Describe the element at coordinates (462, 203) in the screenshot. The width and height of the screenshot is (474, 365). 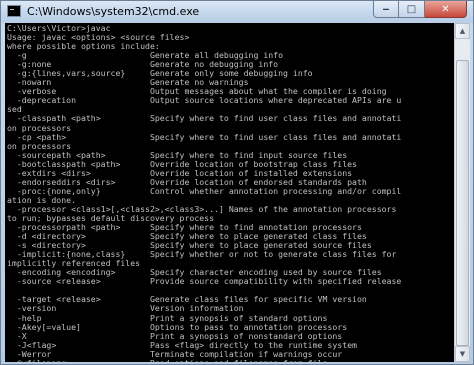
I see `scrollbar-thumb` at that location.